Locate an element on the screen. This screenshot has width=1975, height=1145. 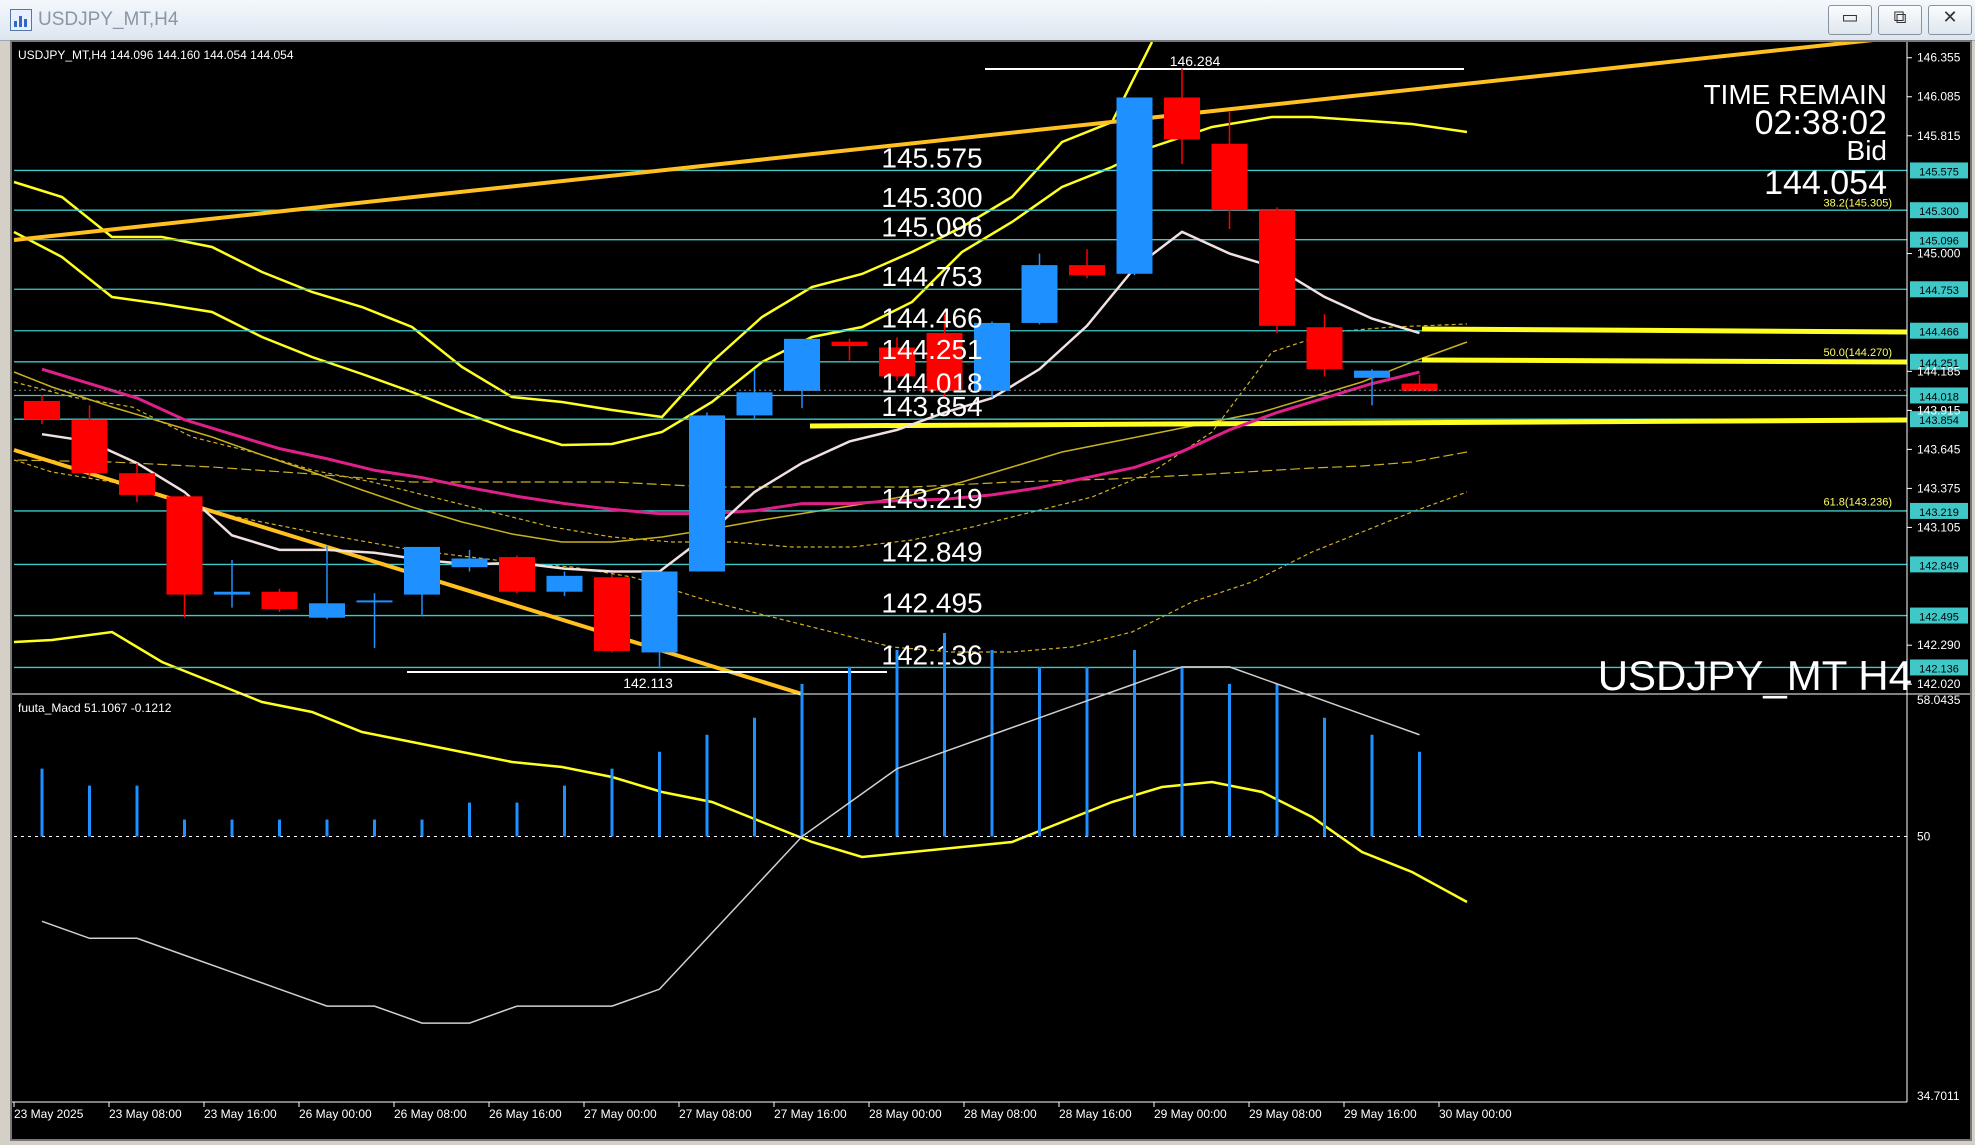
close-icon: ✕ is located at coordinates (1950, 17).